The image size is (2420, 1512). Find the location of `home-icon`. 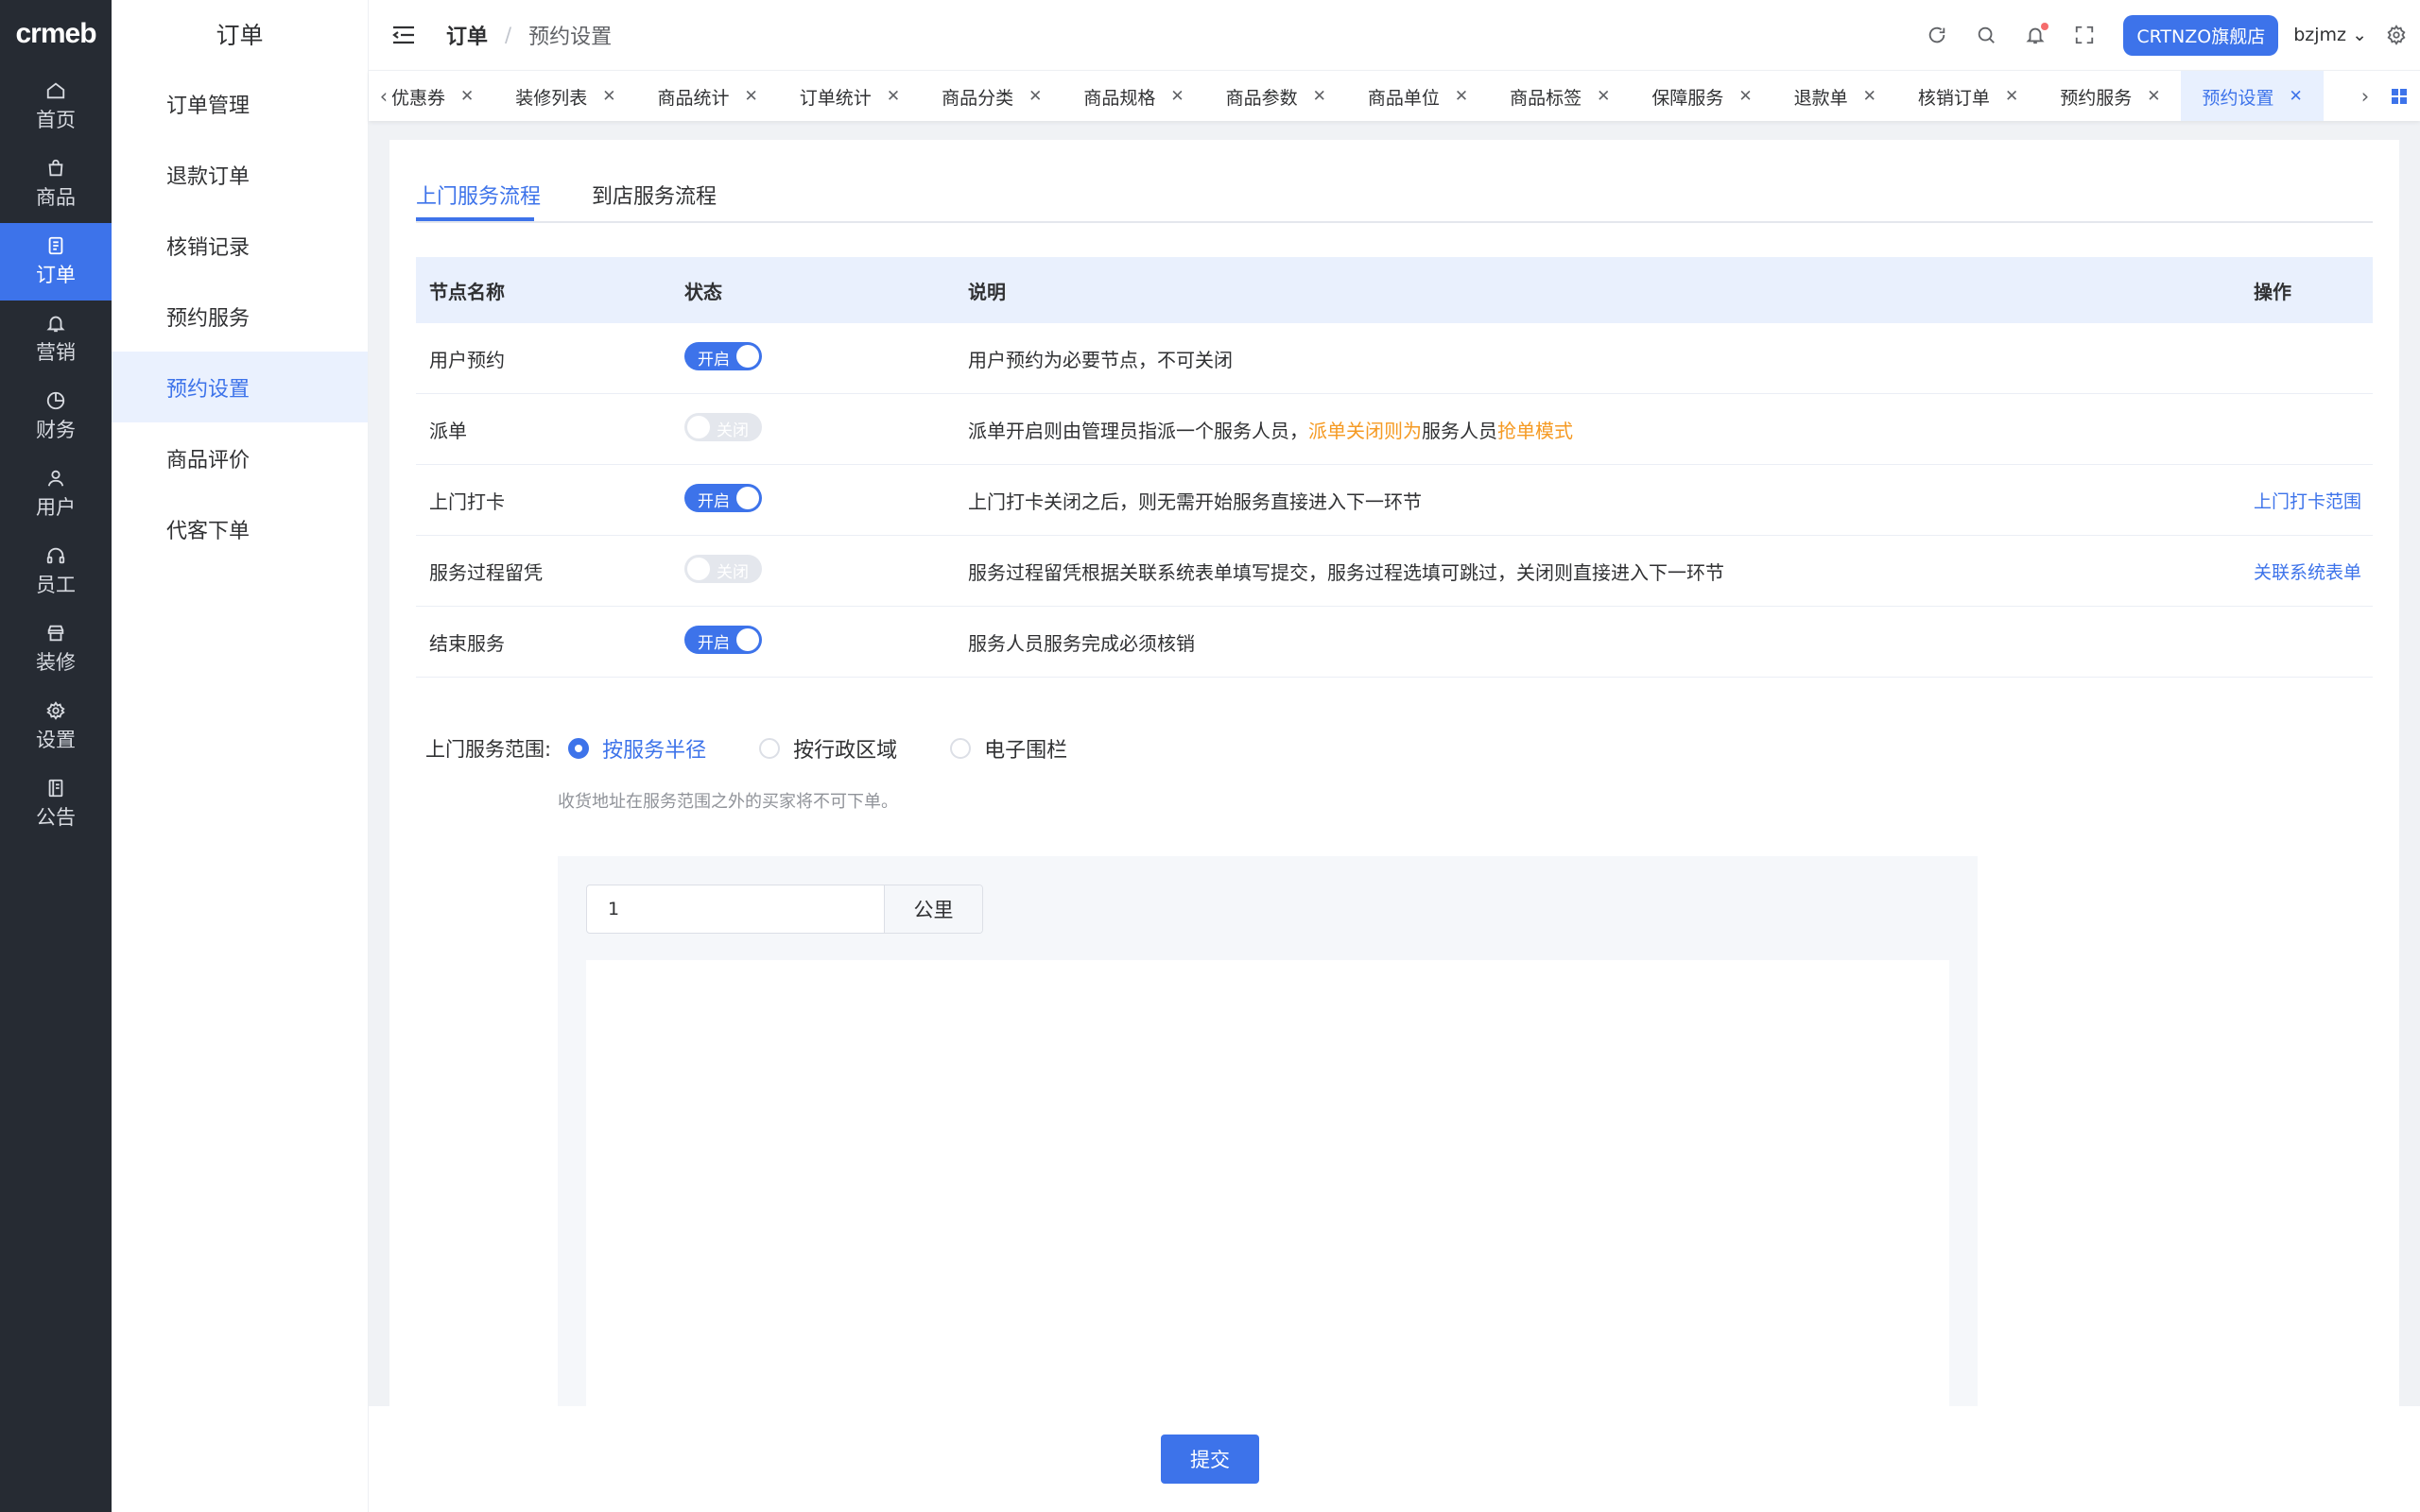

home-icon is located at coordinates (55, 90).